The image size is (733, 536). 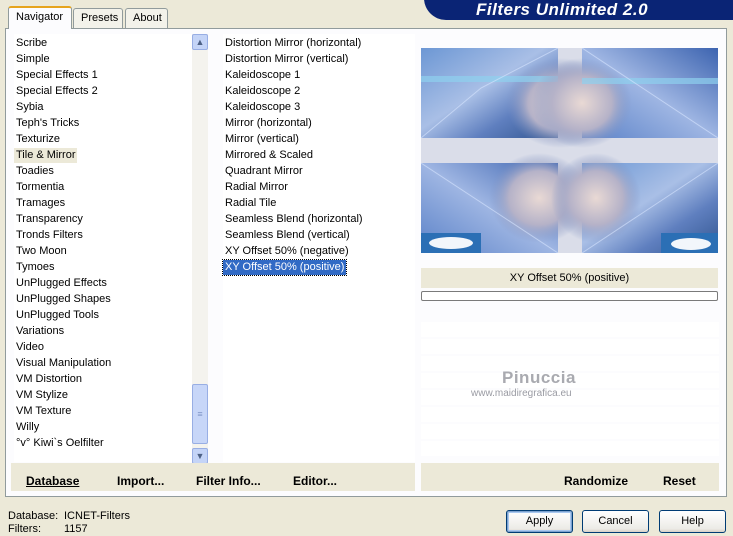 What do you see at coordinates (256, 187) in the screenshot?
I see `filter-item: Radial Mirror` at bounding box center [256, 187].